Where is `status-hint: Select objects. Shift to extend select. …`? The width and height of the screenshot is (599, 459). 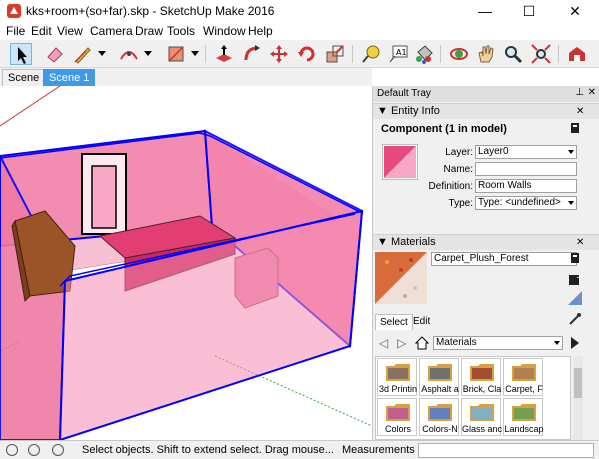 status-hint: Select objects. Shift to extend select. … is located at coordinates (208, 450).